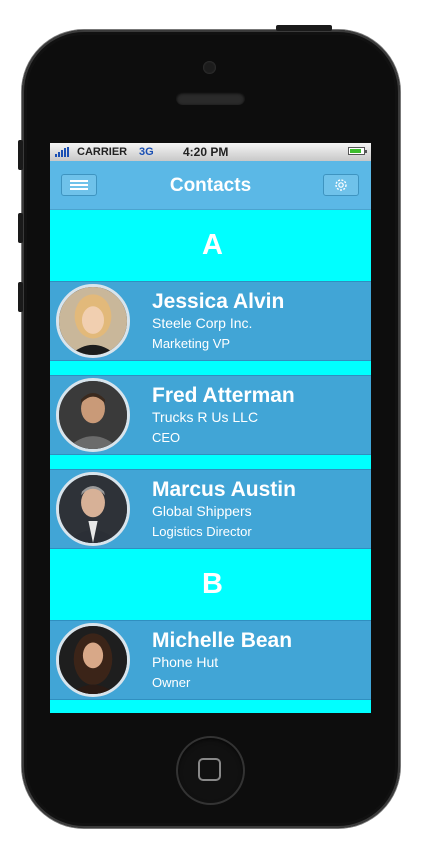 The height and width of the screenshot is (861, 421). I want to click on contact-name: Marcus Austin, so click(224, 489).